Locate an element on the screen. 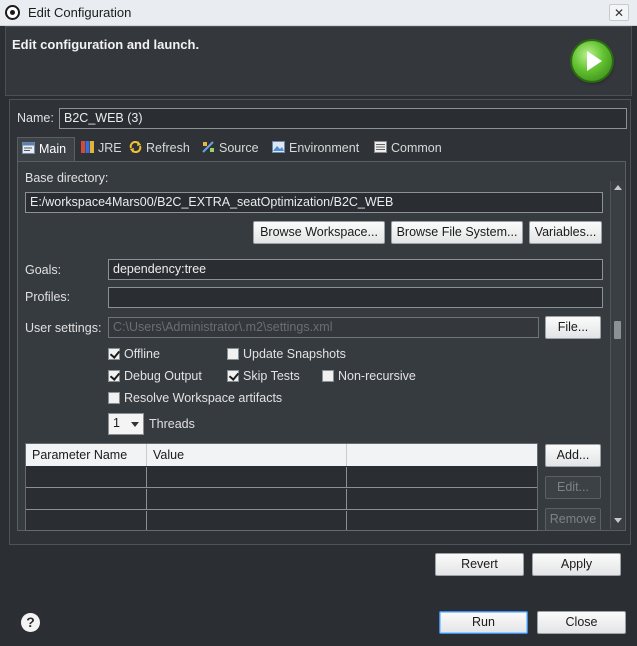 The image size is (637, 646). close-button: Close is located at coordinates (581, 622).